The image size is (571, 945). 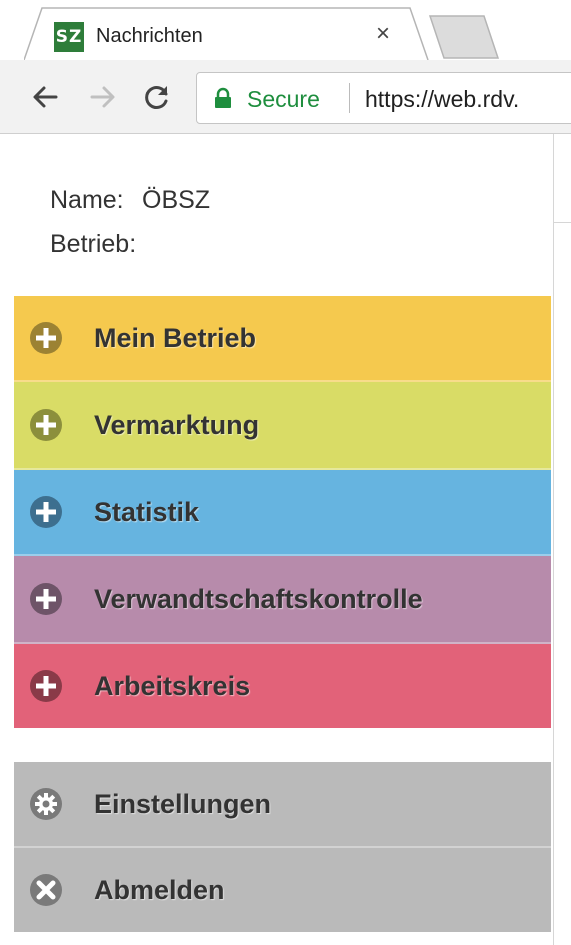 What do you see at coordinates (383, 34) in the screenshot?
I see `tab-close-icon: ×` at bounding box center [383, 34].